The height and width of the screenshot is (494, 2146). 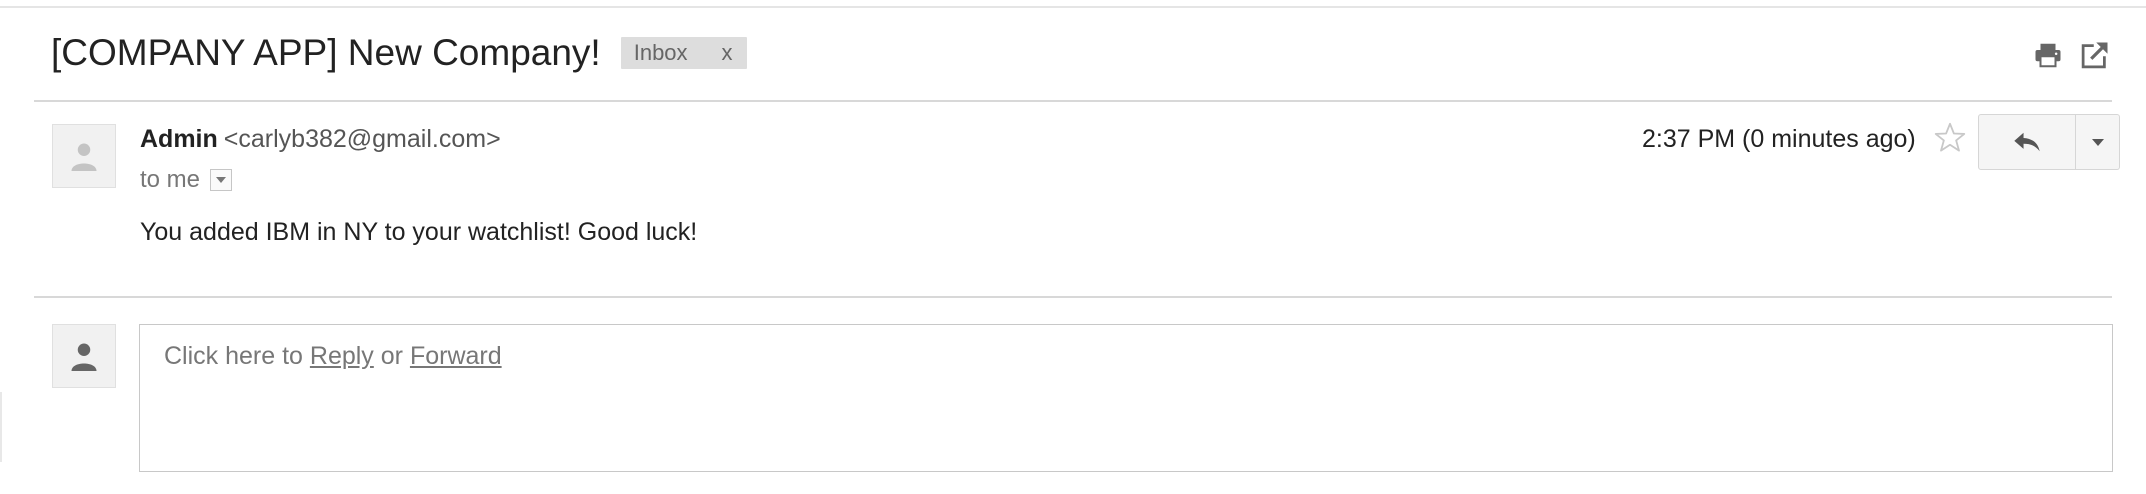 I want to click on subject-row: [COMPANY APP] New Company! Inbox x, so click(x=399, y=53).